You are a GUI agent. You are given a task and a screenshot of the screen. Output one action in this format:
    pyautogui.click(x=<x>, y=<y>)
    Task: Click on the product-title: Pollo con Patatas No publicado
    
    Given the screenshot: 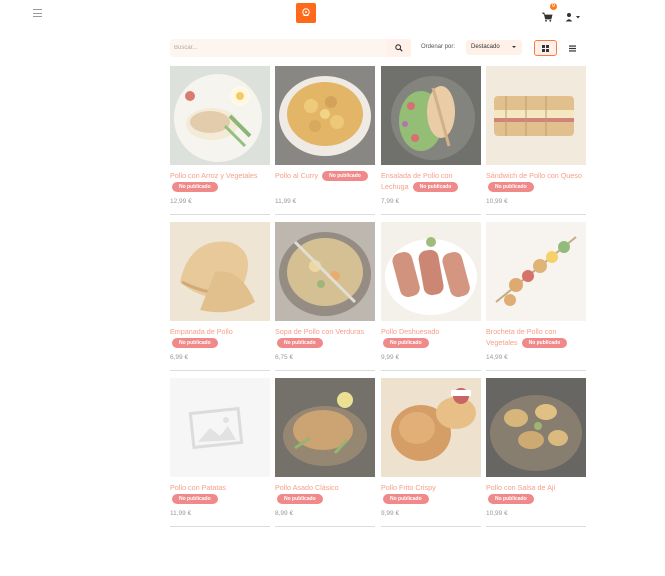 What is the action you would take?
    pyautogui.click(x=220, y=493)
    